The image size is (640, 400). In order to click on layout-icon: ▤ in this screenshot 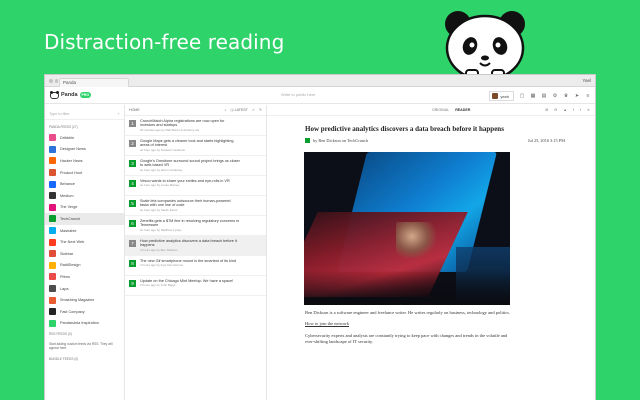, I will do `click(544, 96)`.